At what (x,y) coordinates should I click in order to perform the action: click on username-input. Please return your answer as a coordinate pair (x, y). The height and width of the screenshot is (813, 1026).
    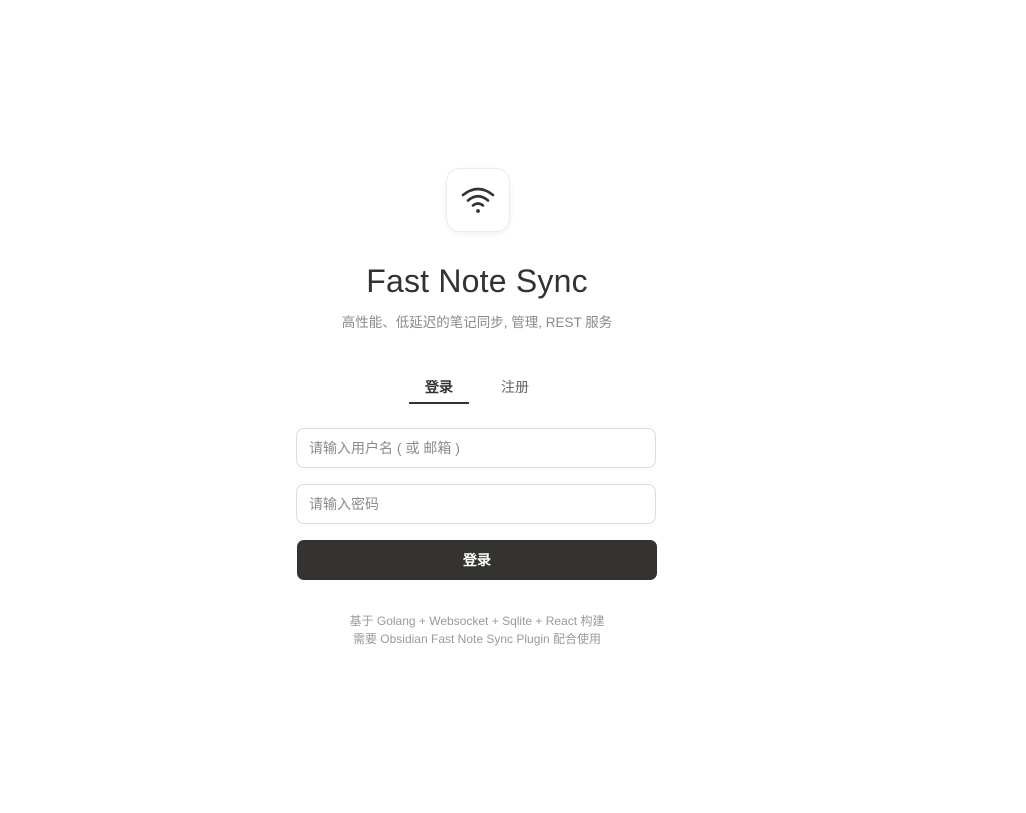
    Looking at the image, I should click on (476, 448).